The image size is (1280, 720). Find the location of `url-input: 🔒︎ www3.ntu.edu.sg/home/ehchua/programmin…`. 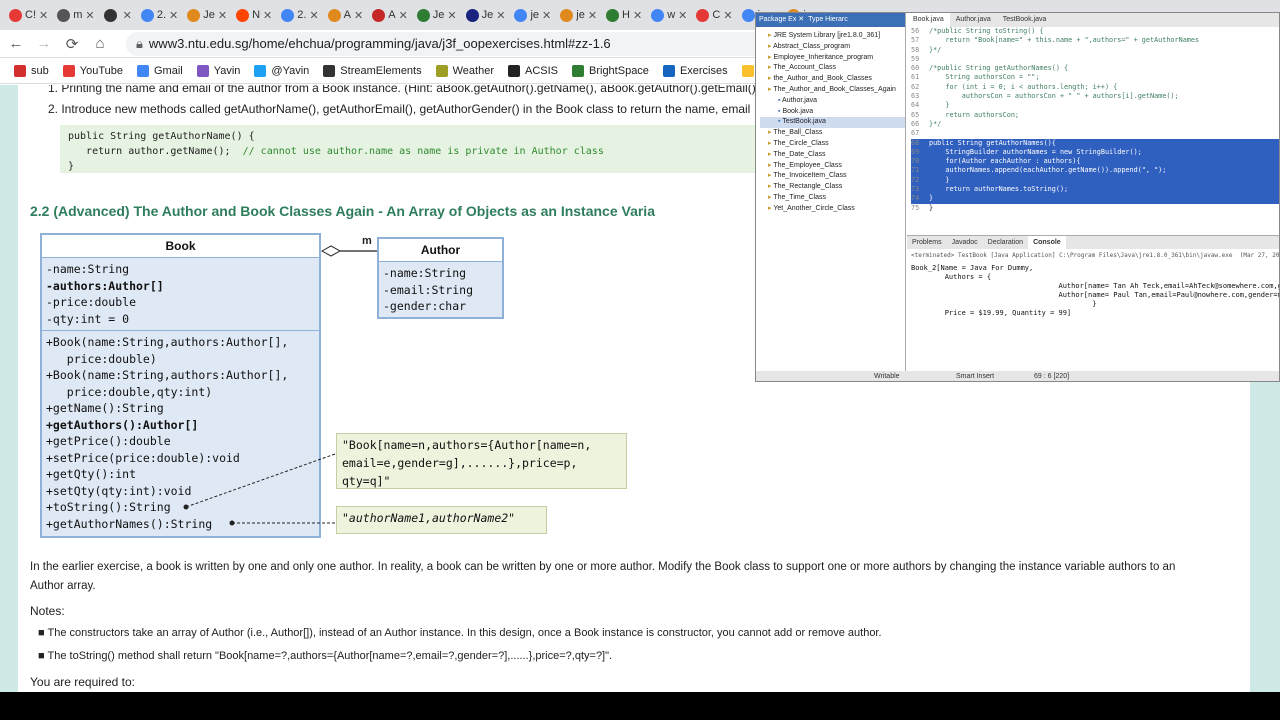

url-input: 🔒︎ www3.ntu.edu.sg/home/ehchua/programmin… is located at coordinates (446, 43).